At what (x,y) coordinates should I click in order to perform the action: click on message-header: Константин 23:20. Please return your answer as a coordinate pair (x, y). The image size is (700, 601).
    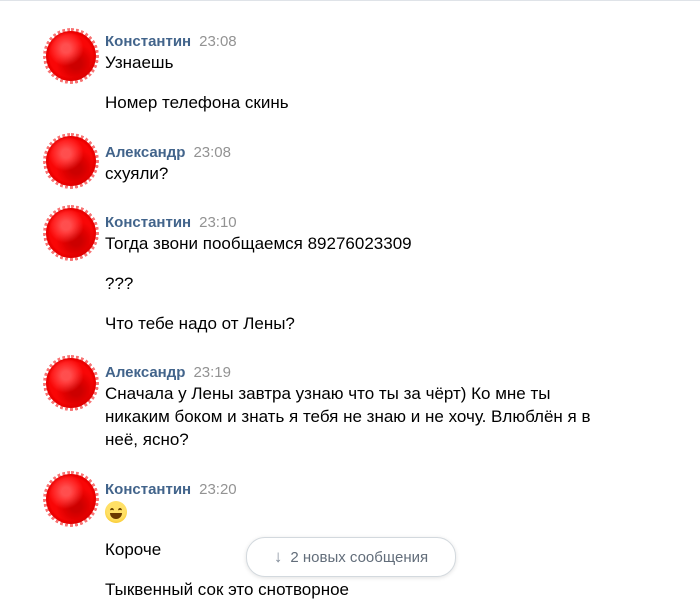
    Looking at the image, I should click on (171, 490).